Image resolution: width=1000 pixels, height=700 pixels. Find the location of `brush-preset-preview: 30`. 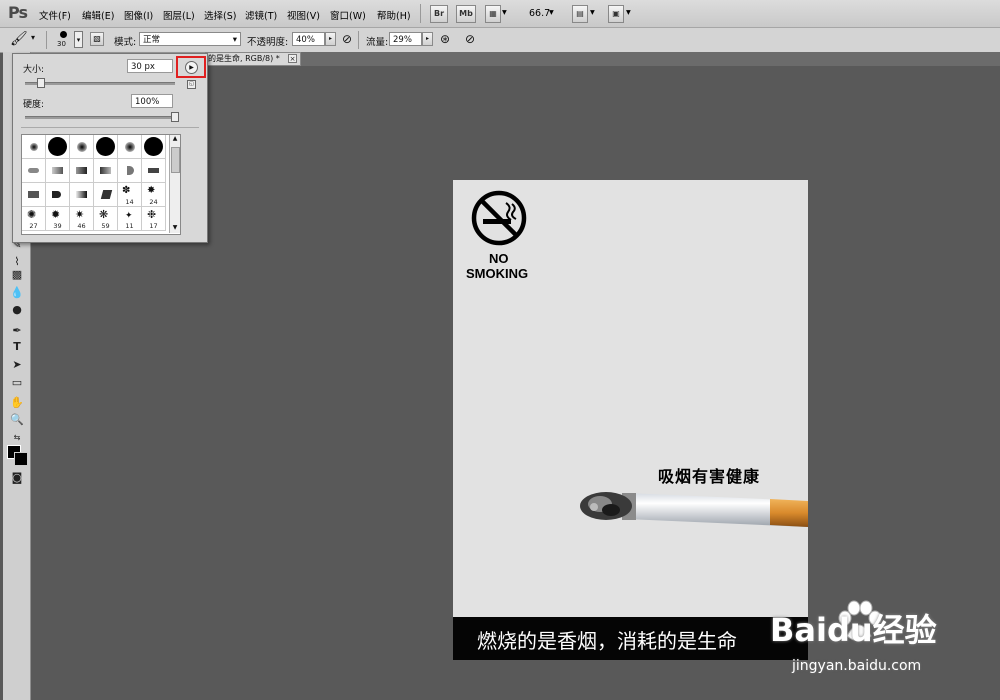

brush-preset-preview: 30 is located at coordinates (64, 40).